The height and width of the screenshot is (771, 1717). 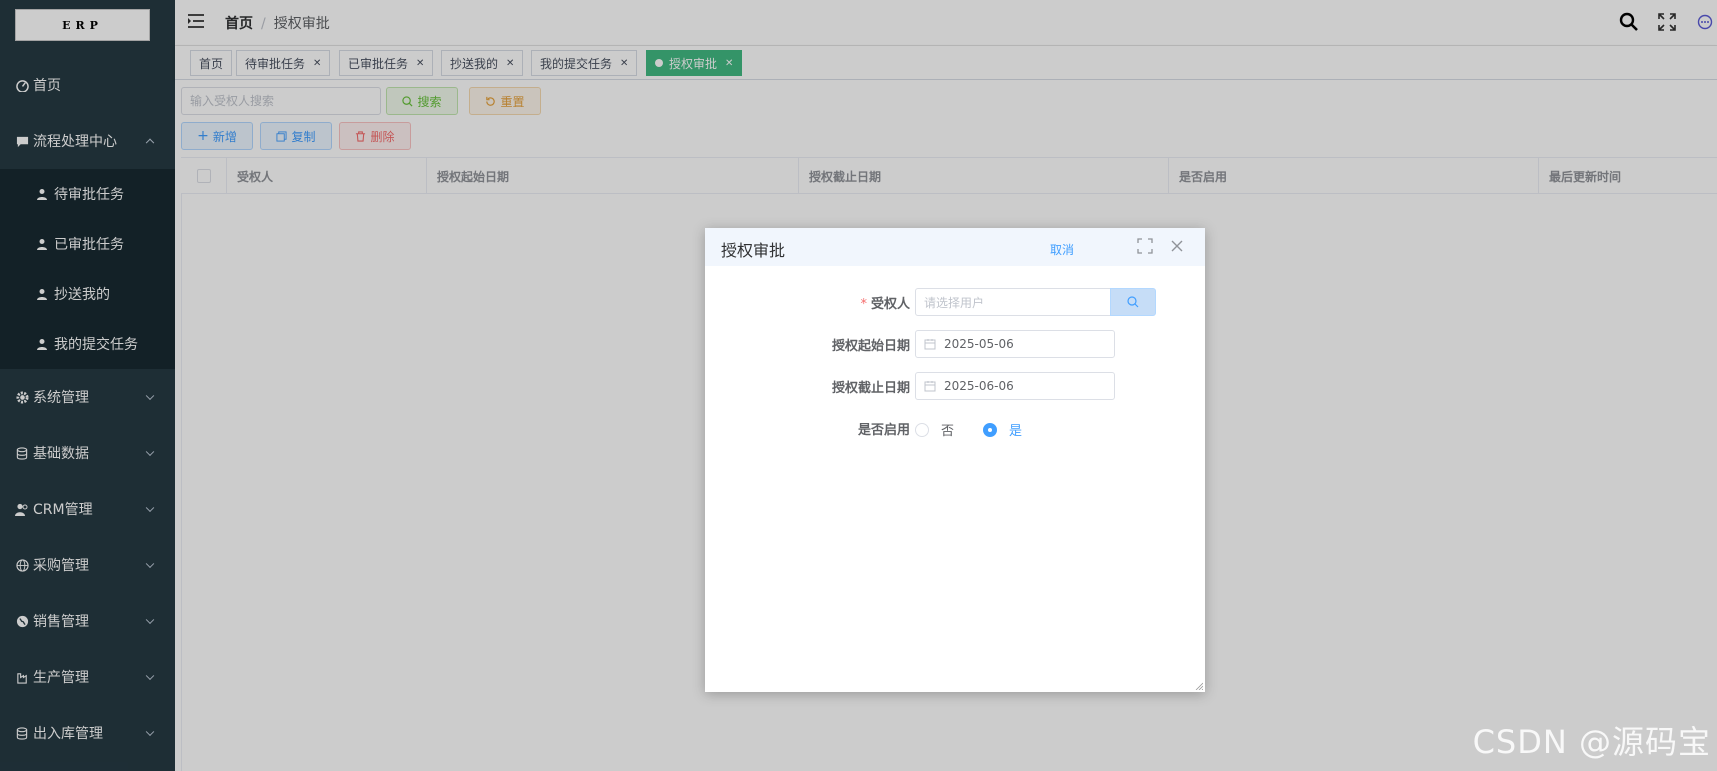 I want to click on radio-yes: 是, so click(x=1002, y=429).